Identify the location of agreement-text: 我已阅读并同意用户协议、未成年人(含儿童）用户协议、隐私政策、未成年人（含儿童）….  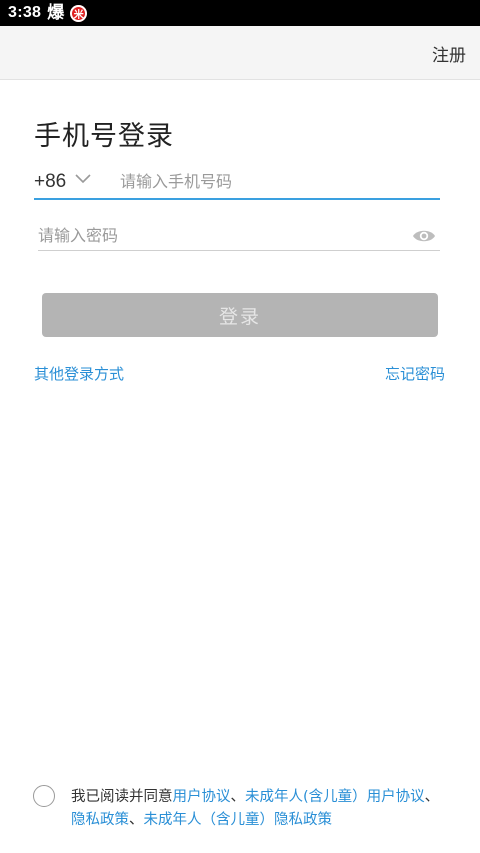
(256, 809).